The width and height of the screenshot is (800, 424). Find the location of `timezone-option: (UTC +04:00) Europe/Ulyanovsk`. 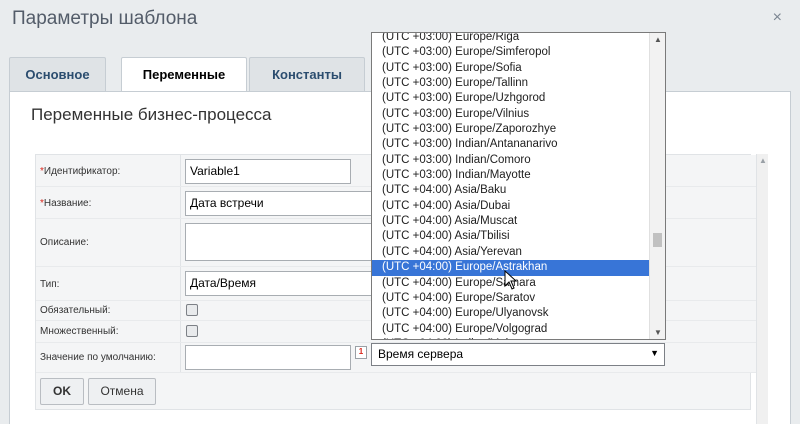

timezone-option: (UTC +04:00) Europe/Ulyanovsk is located at coordinates (511, 313).